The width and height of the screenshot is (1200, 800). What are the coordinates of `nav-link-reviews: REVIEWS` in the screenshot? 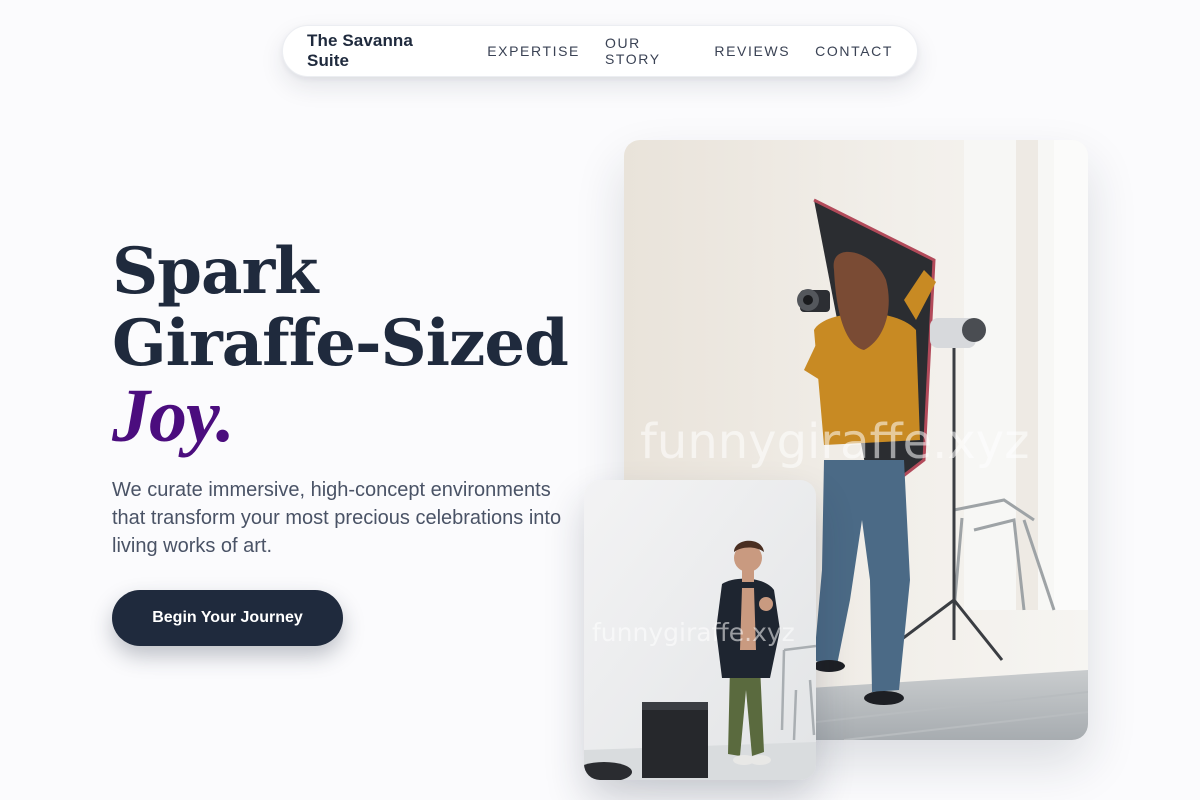 It's located at (752, 51).